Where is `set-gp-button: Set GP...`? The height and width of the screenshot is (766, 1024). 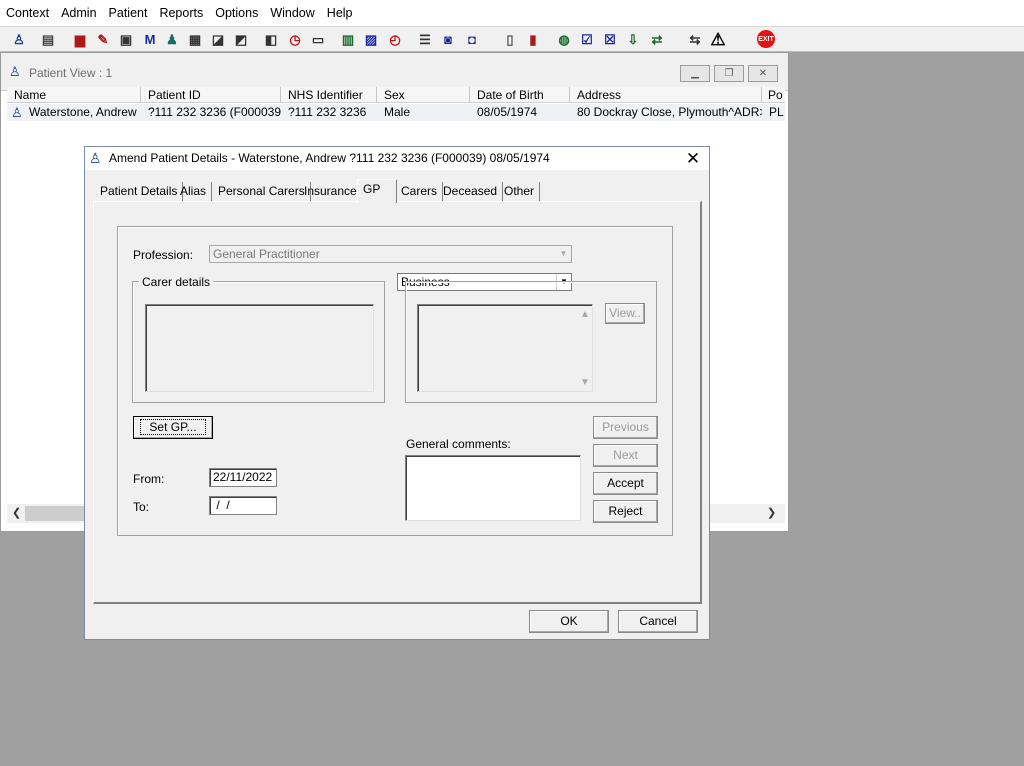 set-gp-button: Set GP... is located at coordinates (173, 427).